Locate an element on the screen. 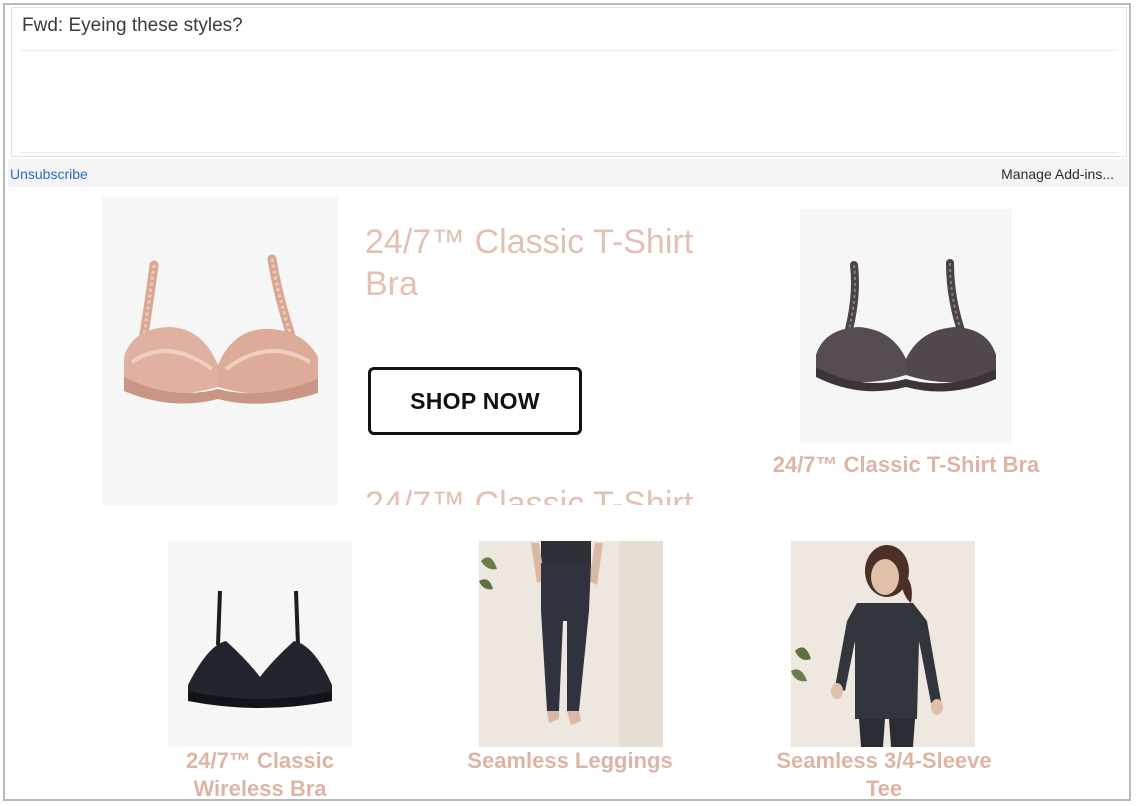  hero-title: 24/7™ Classic T-Shirt Bra is located at coordinates (555, 263).